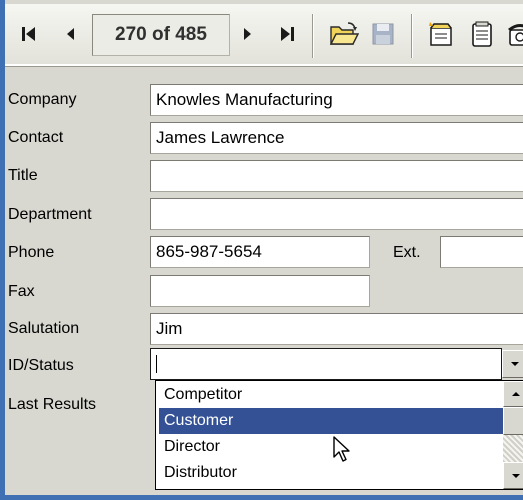 The height and width of the screenshot is (500, 523). What do you see at coordinates (52, 404) in the screenshot?
I see `last-results-label: Last Results` at bounding box center [52, 404].